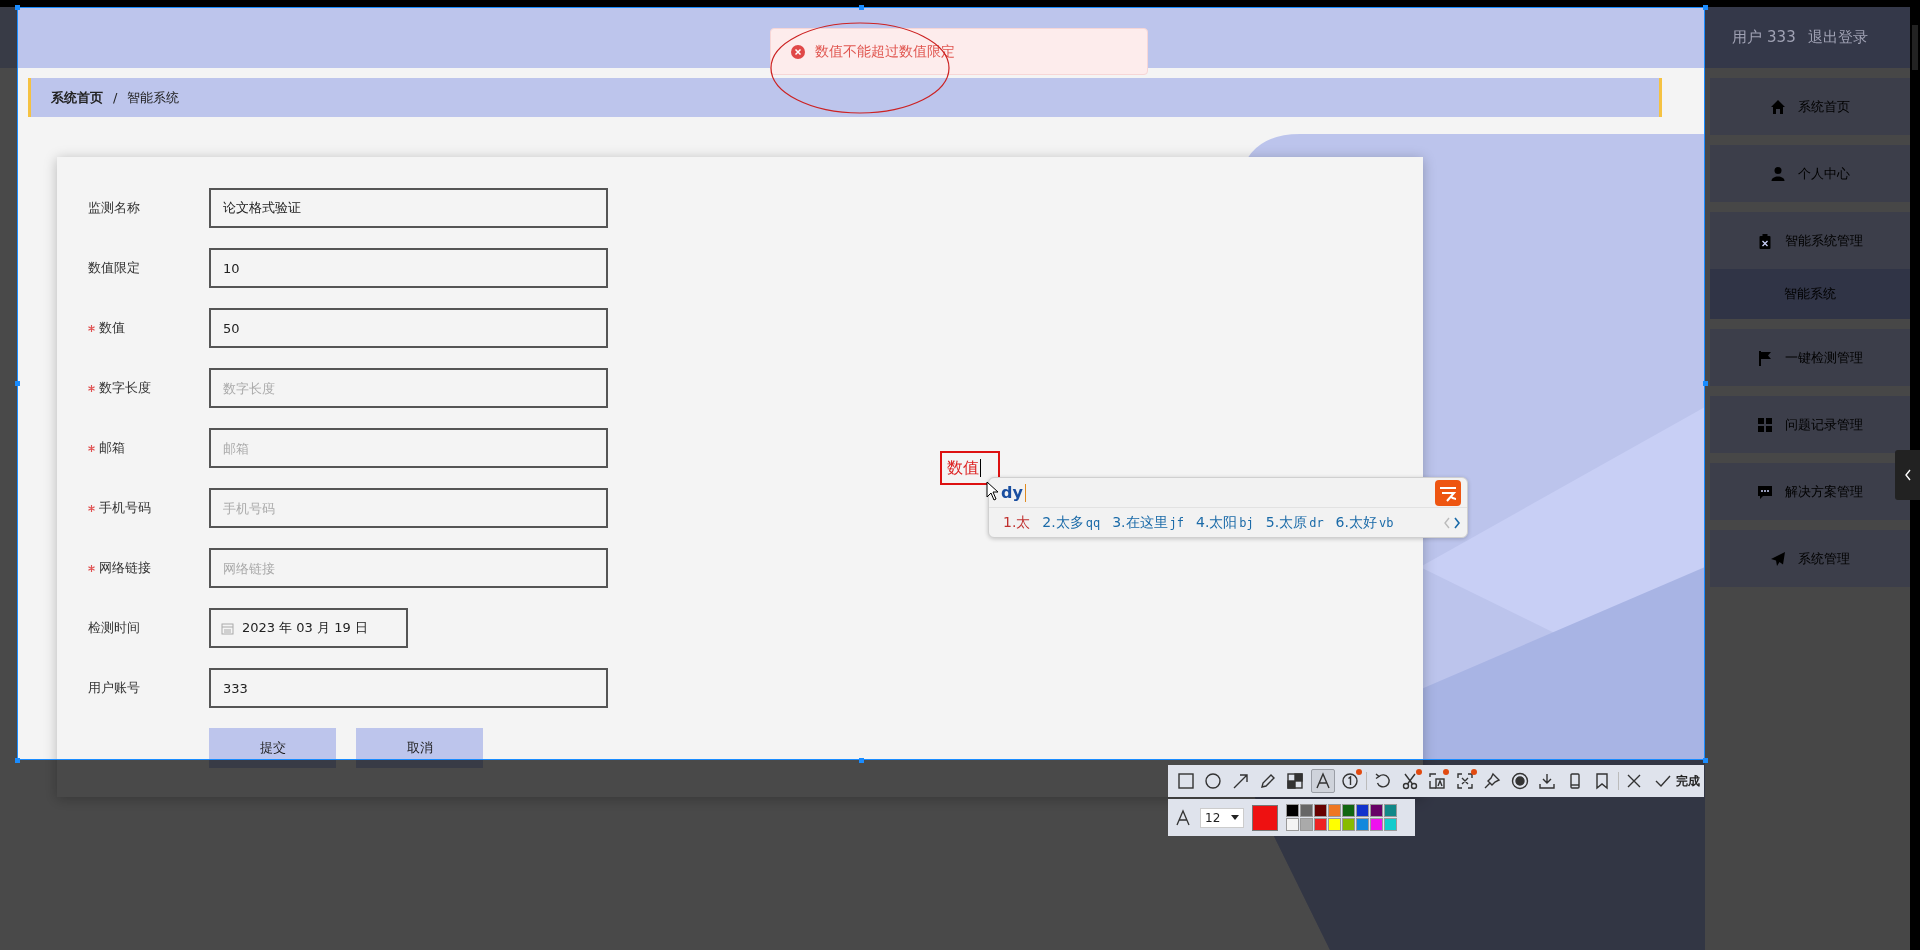 The width and height of the screenshot is (1920, 950). I want to click on rectangle-icon, so click(1185, 781).